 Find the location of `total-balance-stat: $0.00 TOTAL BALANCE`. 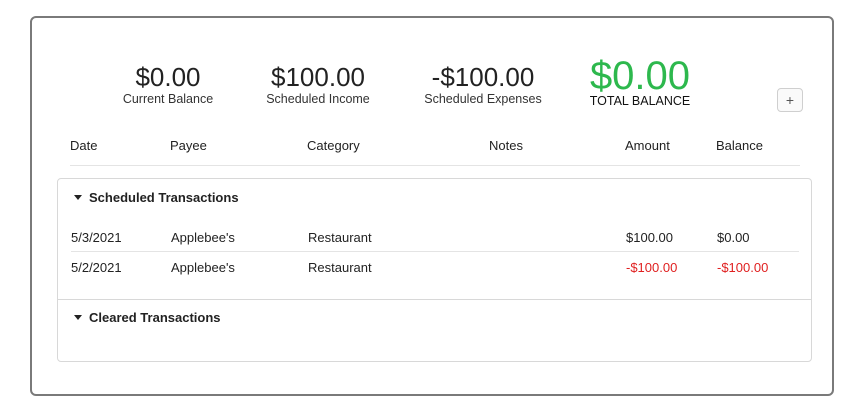

total-balance-stat: $0.00 TOTAL BALANCE is located at coordinates (640, 82).